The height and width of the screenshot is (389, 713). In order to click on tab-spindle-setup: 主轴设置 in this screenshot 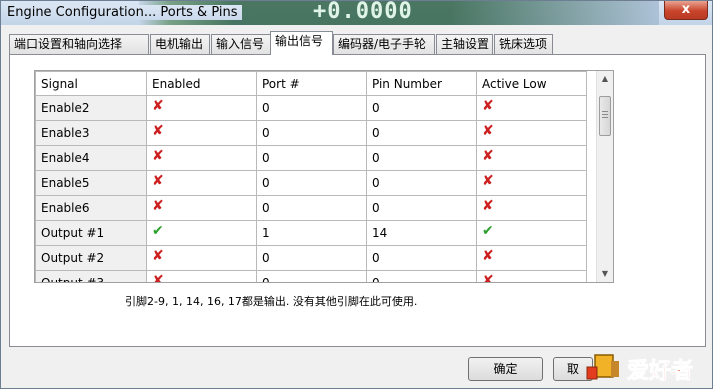, I will do `click(464, 44)`.